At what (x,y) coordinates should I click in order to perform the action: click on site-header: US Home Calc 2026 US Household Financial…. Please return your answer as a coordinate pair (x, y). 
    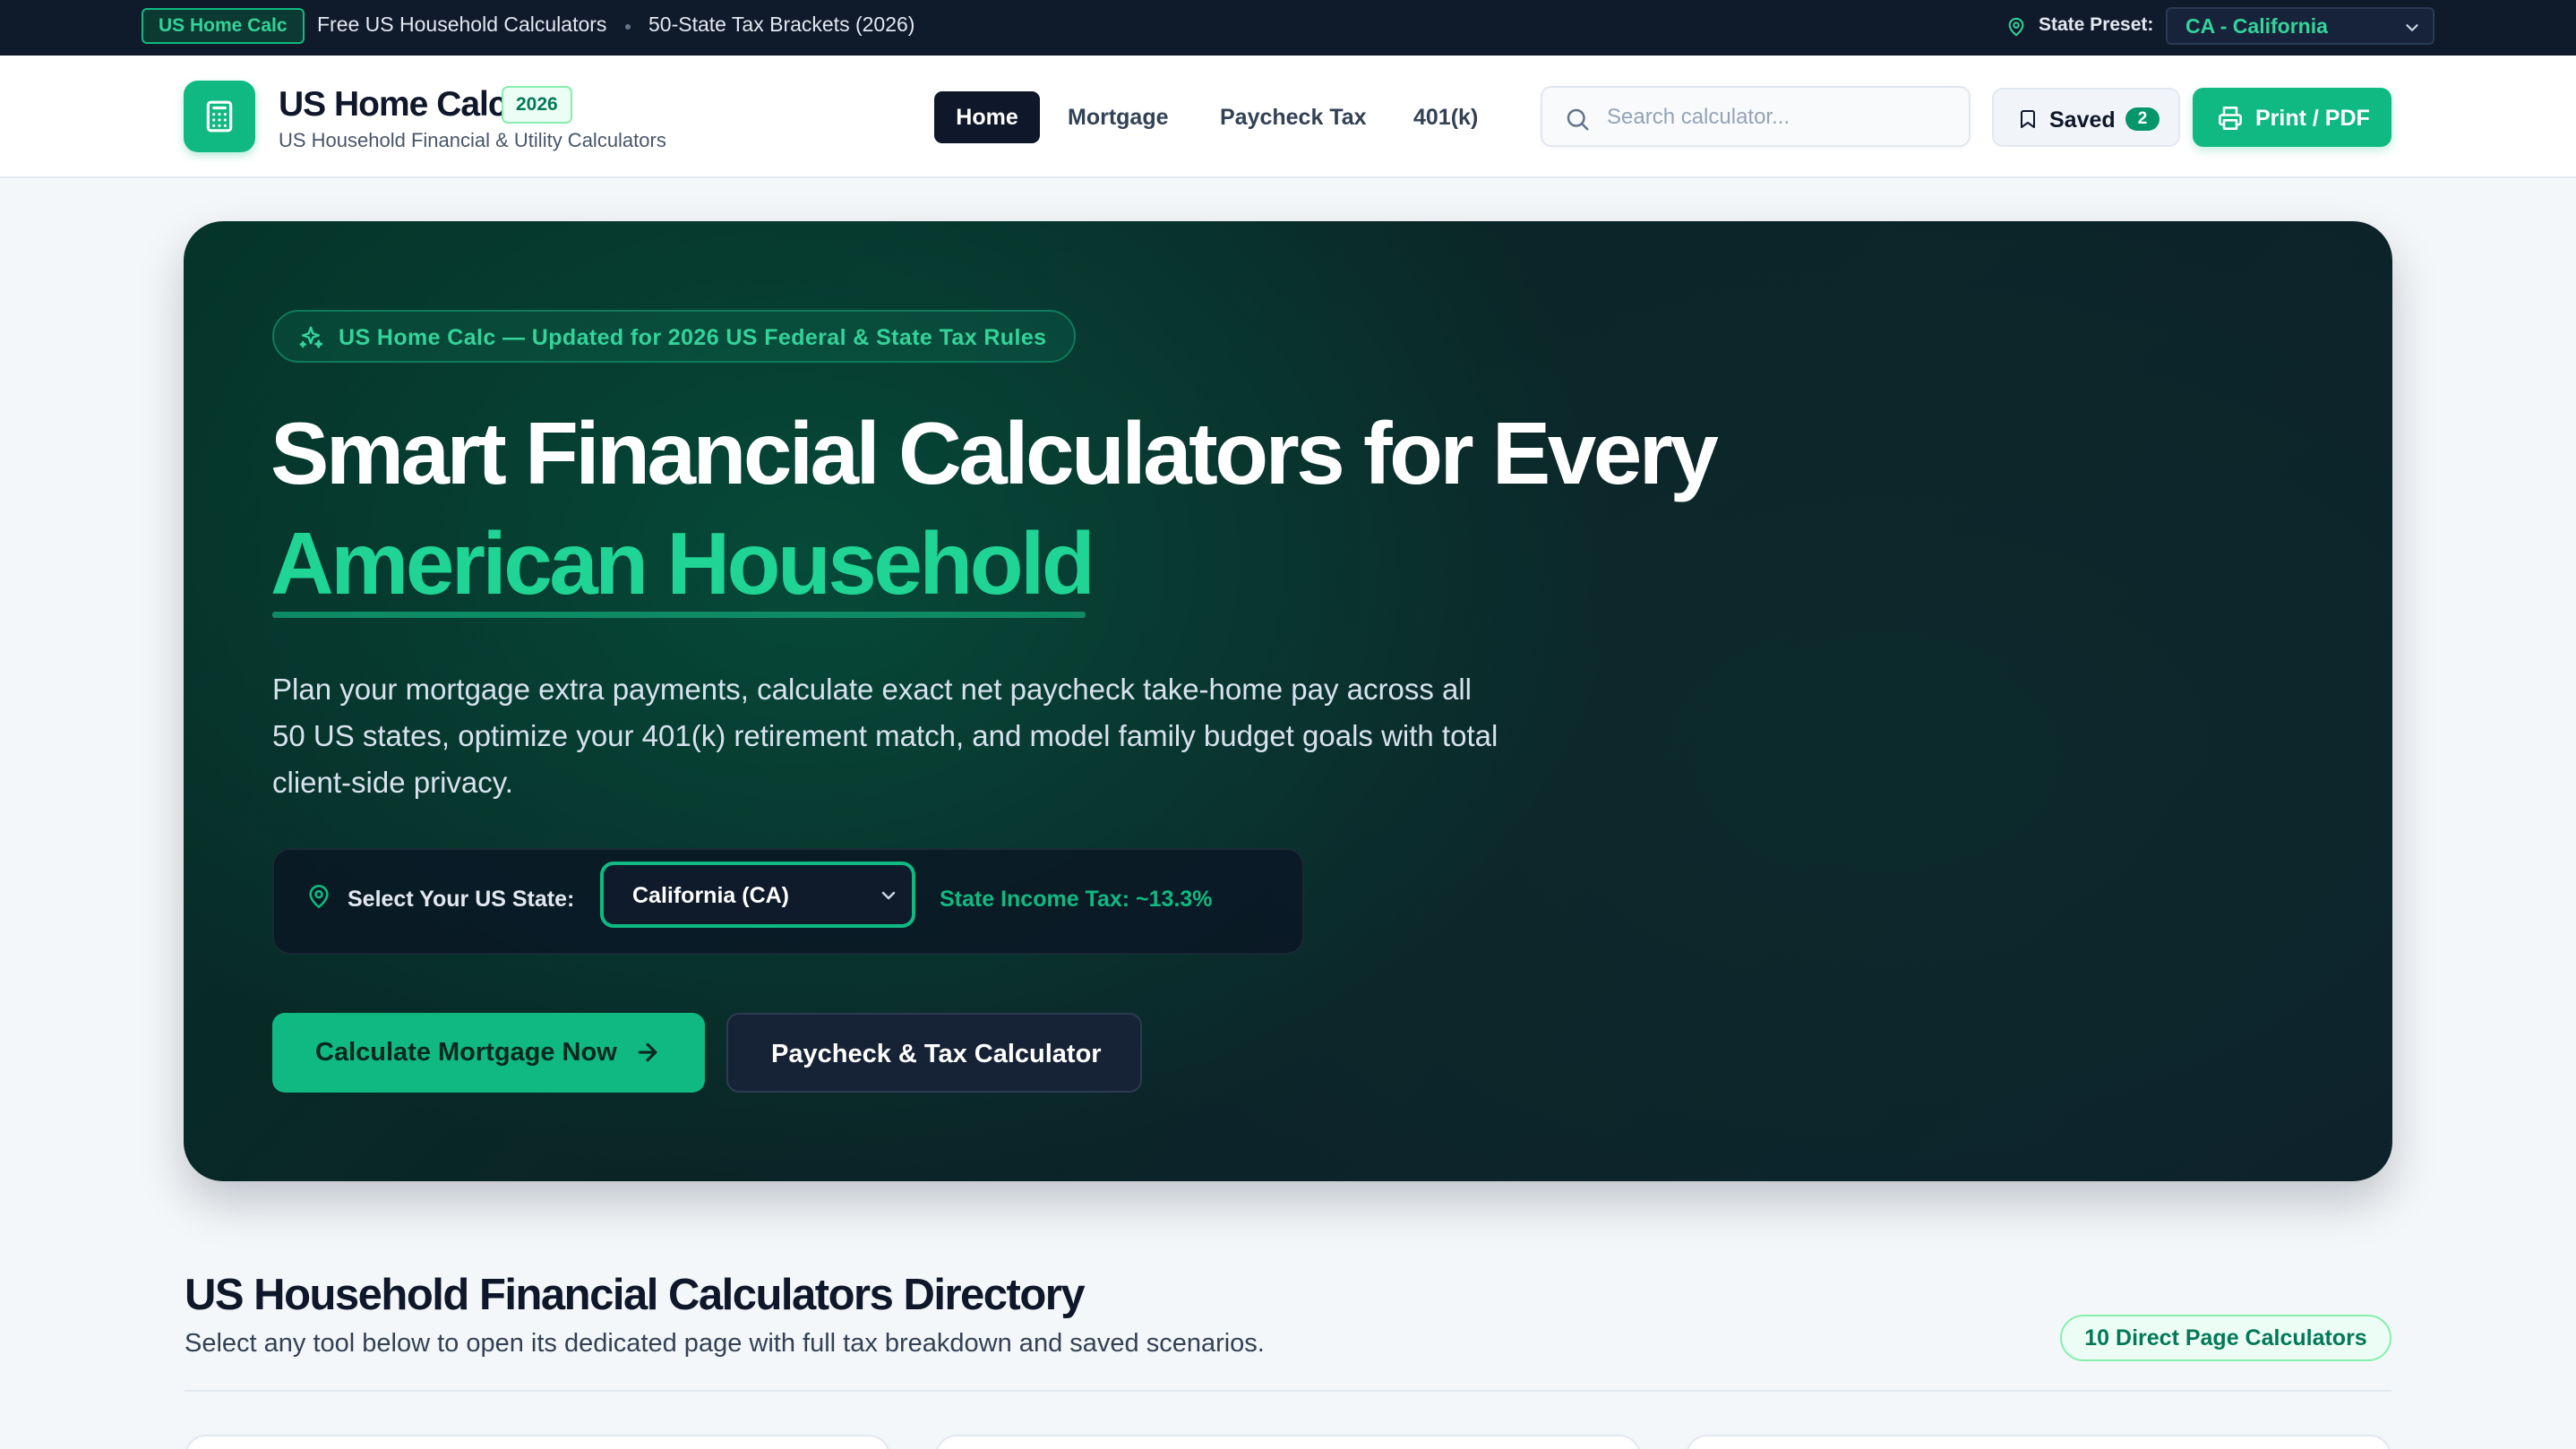
    Looking at the image, I should click on (1288, 117).